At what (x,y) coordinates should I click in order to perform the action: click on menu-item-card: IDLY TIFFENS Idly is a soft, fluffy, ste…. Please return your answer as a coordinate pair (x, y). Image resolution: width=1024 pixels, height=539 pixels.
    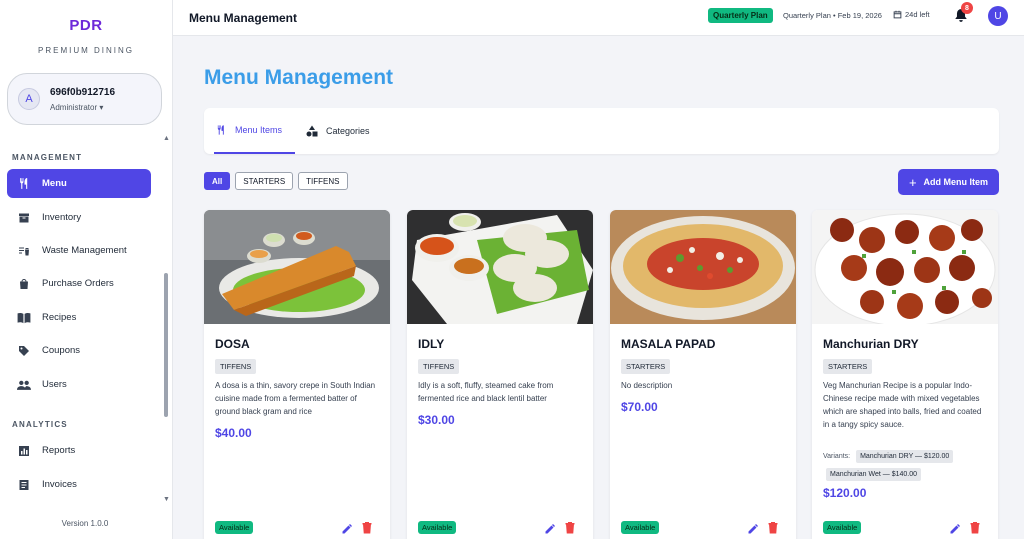
    Looking at the image, I should click on (500, 374).